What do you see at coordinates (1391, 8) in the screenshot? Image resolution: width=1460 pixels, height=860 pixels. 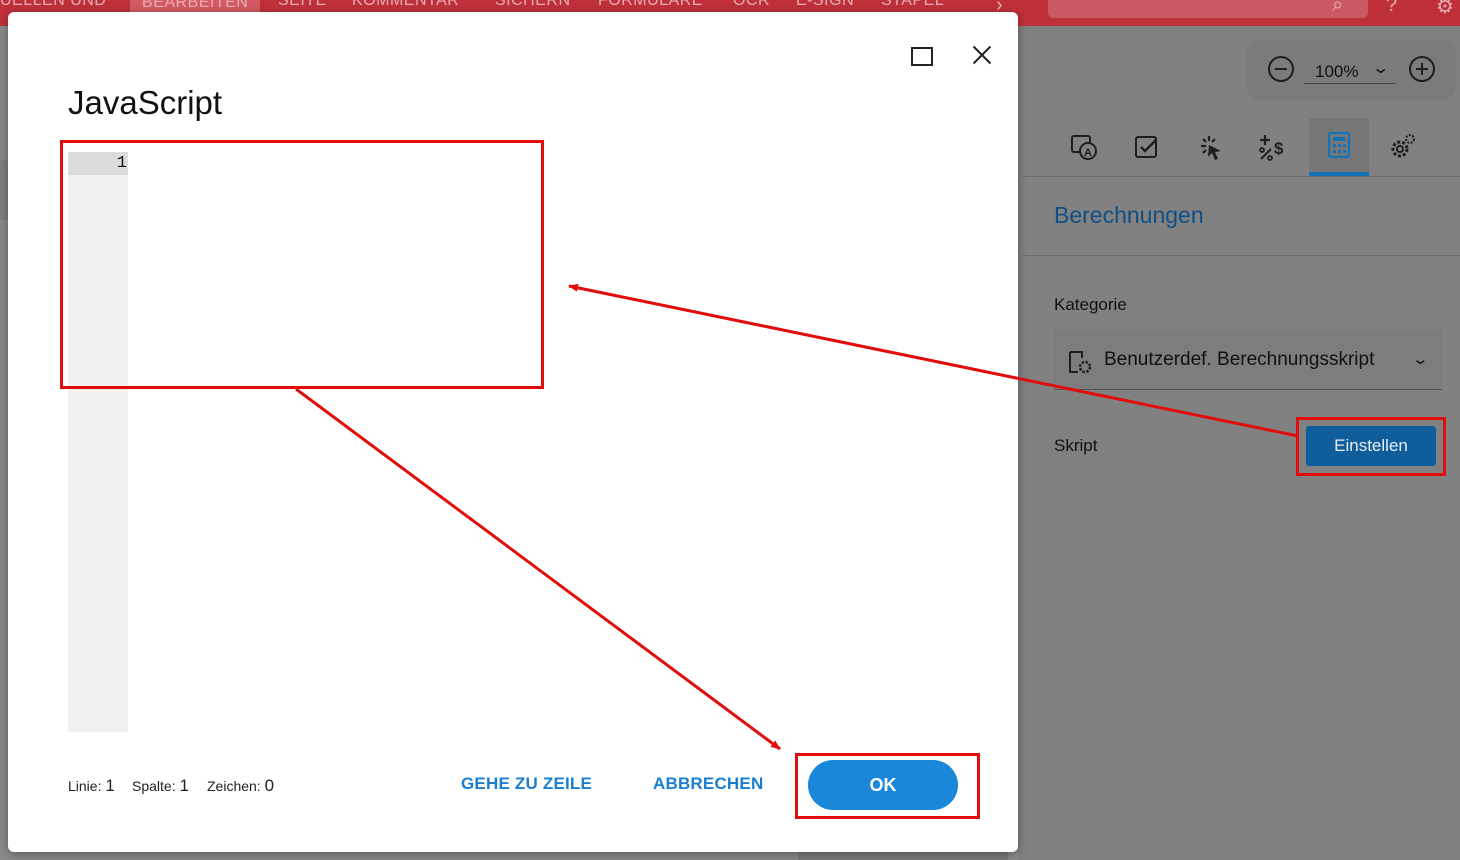 I see `help-icon: ?` at bounding box center [1391, 8].